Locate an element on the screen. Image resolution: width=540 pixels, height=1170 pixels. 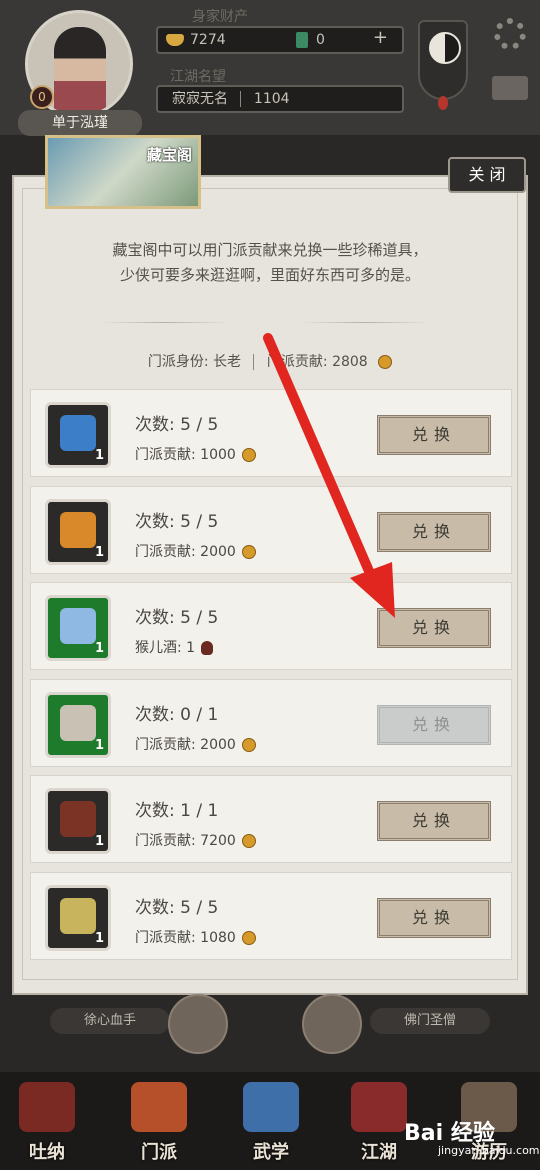
cost-label: 猴儿酒: is located at coordinates (158, 648).